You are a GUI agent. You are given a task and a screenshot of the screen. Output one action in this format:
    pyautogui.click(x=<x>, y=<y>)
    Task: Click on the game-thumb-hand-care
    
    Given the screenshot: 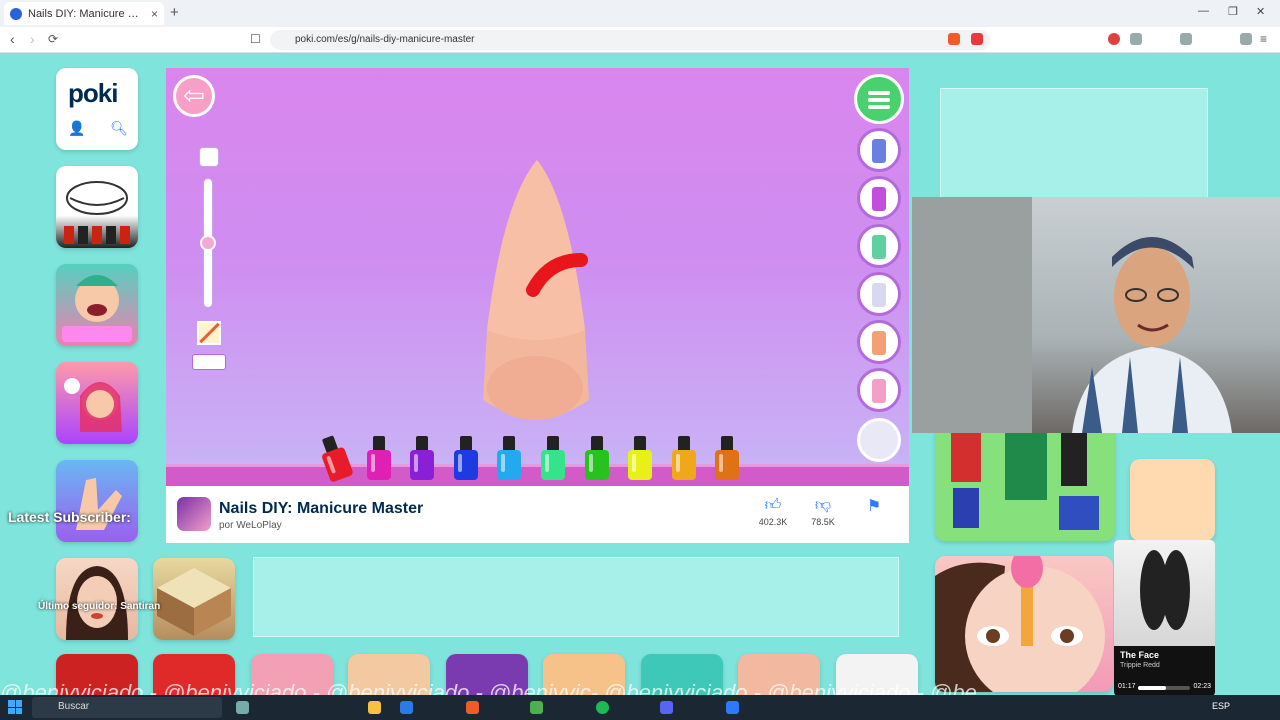 What is the action you would take?
    pyautogui.click(x=97, y=501)
    